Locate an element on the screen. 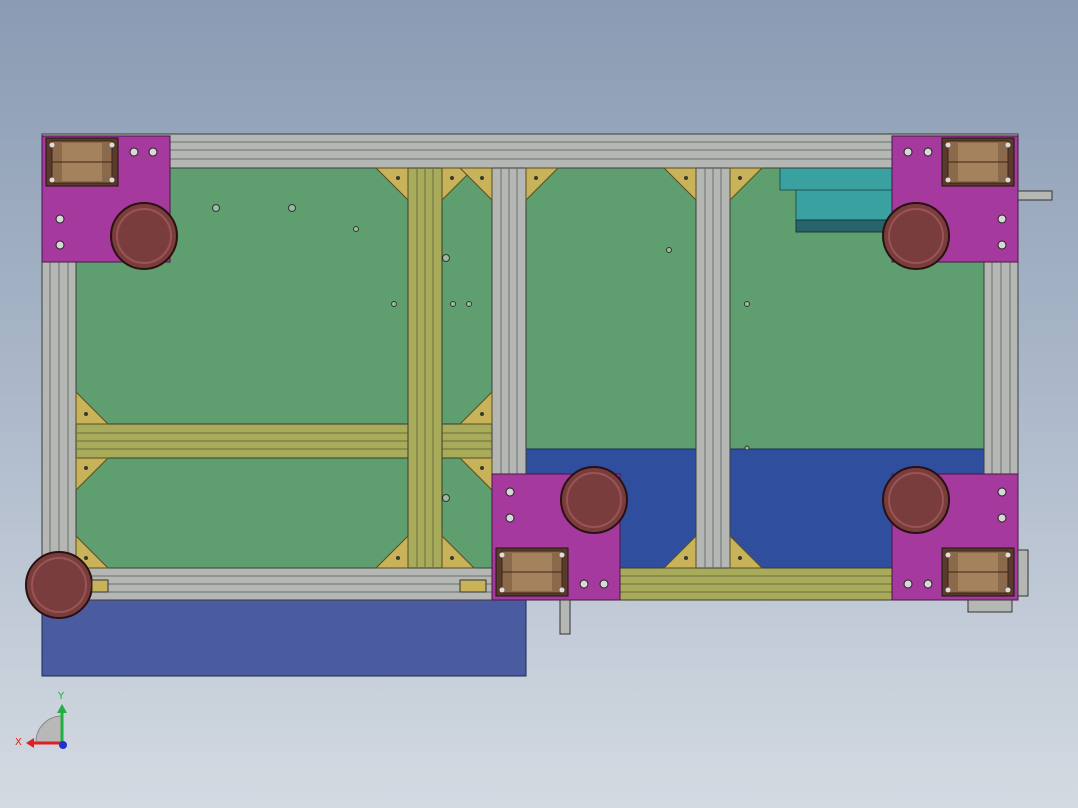  bearing-top-right is located at coordinates (978, 162).